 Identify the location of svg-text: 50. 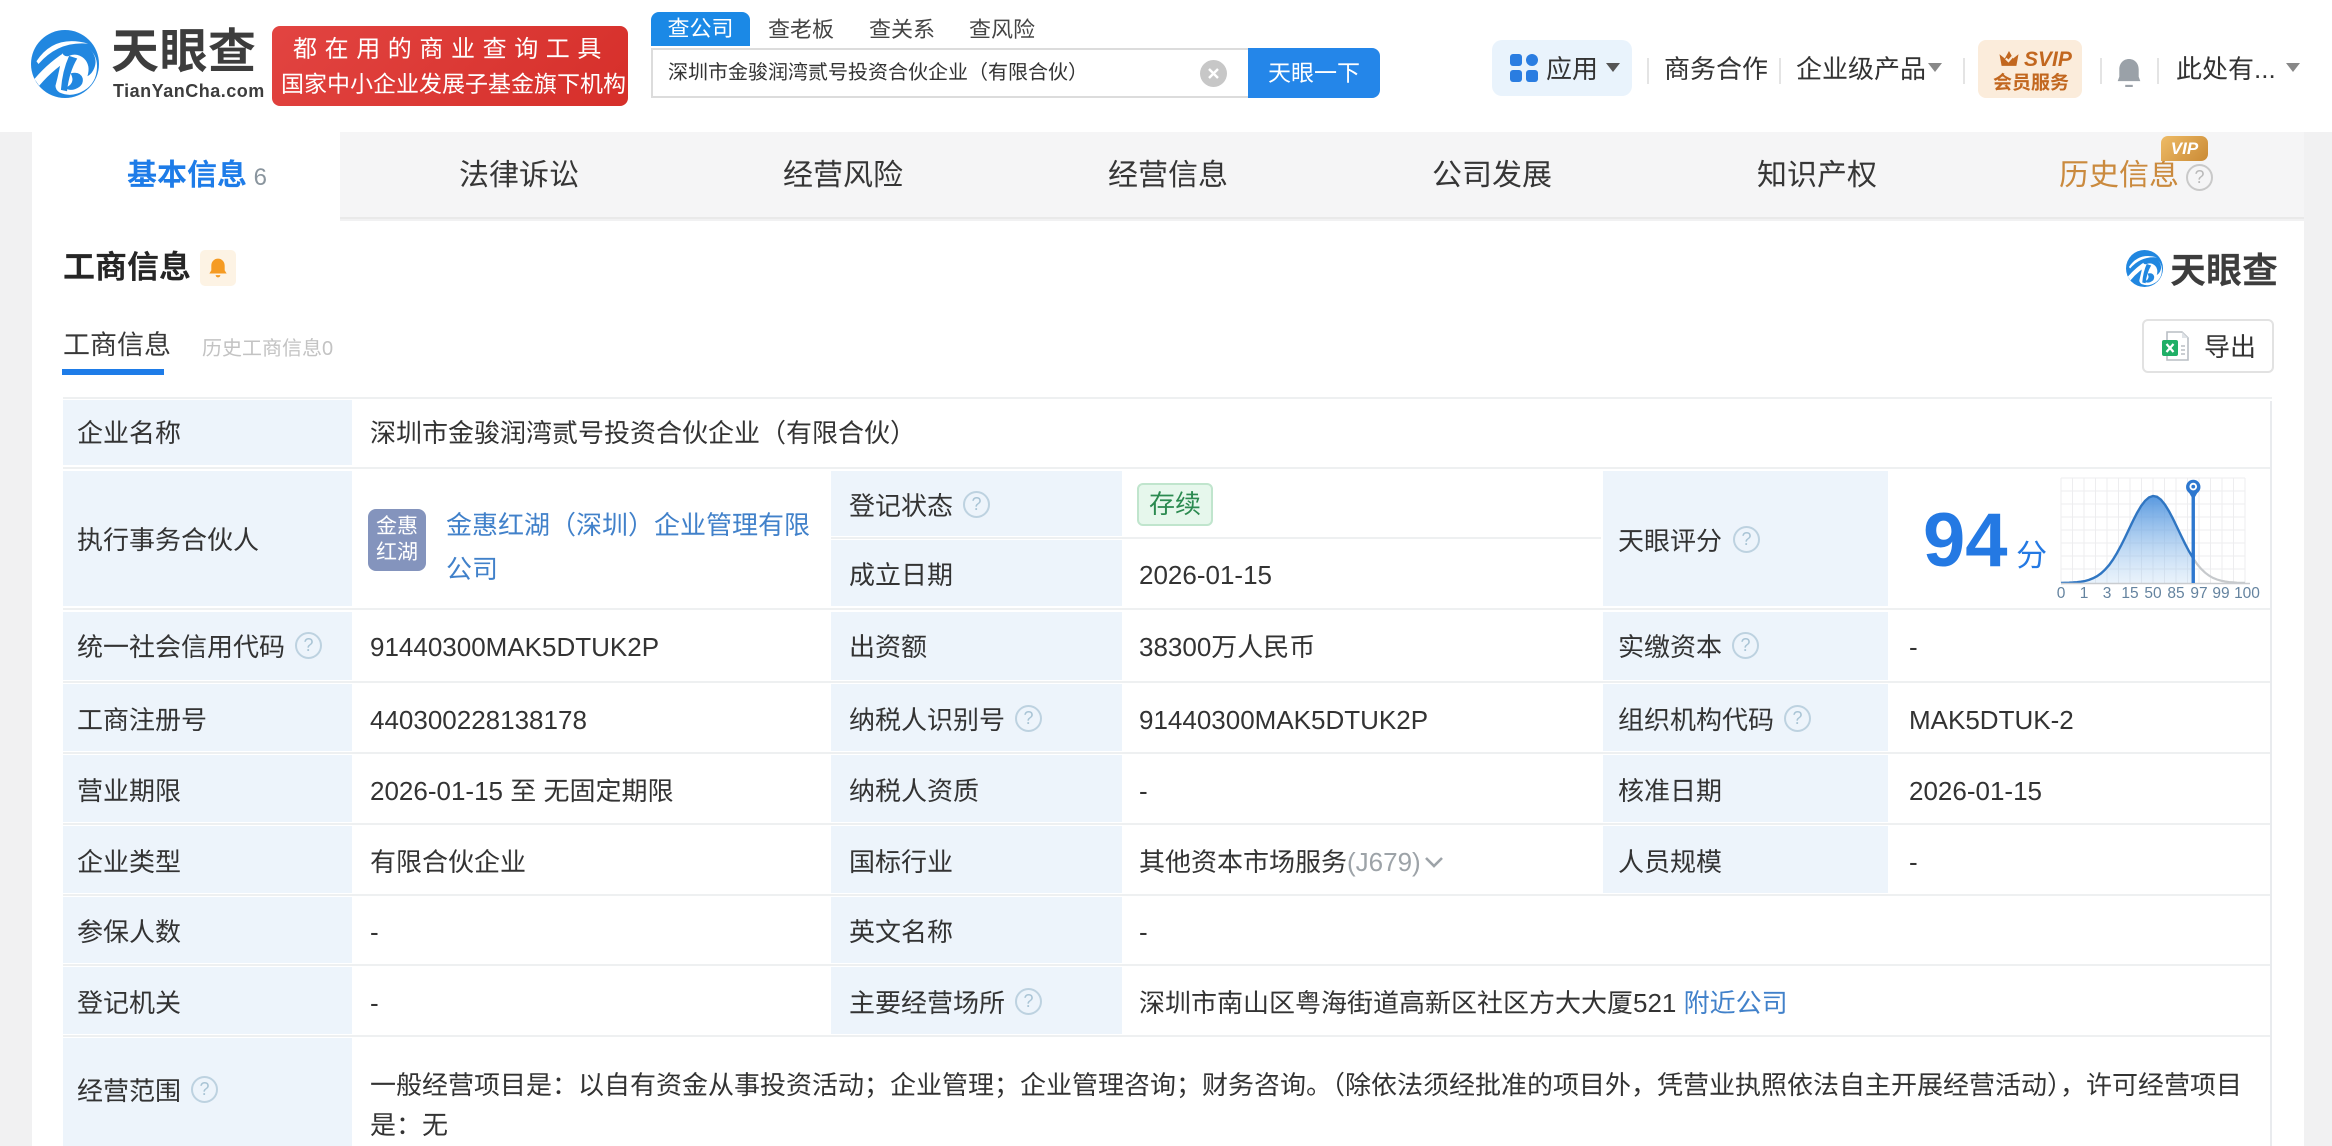
(2153, 593).